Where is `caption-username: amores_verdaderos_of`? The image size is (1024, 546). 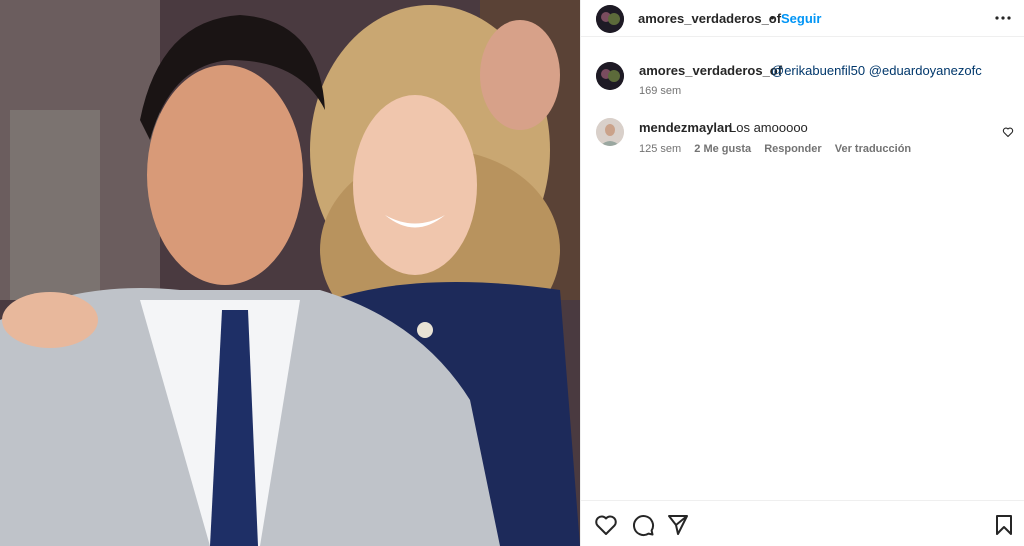
caption-username: amores_verdaderos_of is located at coordinates (710, 70).